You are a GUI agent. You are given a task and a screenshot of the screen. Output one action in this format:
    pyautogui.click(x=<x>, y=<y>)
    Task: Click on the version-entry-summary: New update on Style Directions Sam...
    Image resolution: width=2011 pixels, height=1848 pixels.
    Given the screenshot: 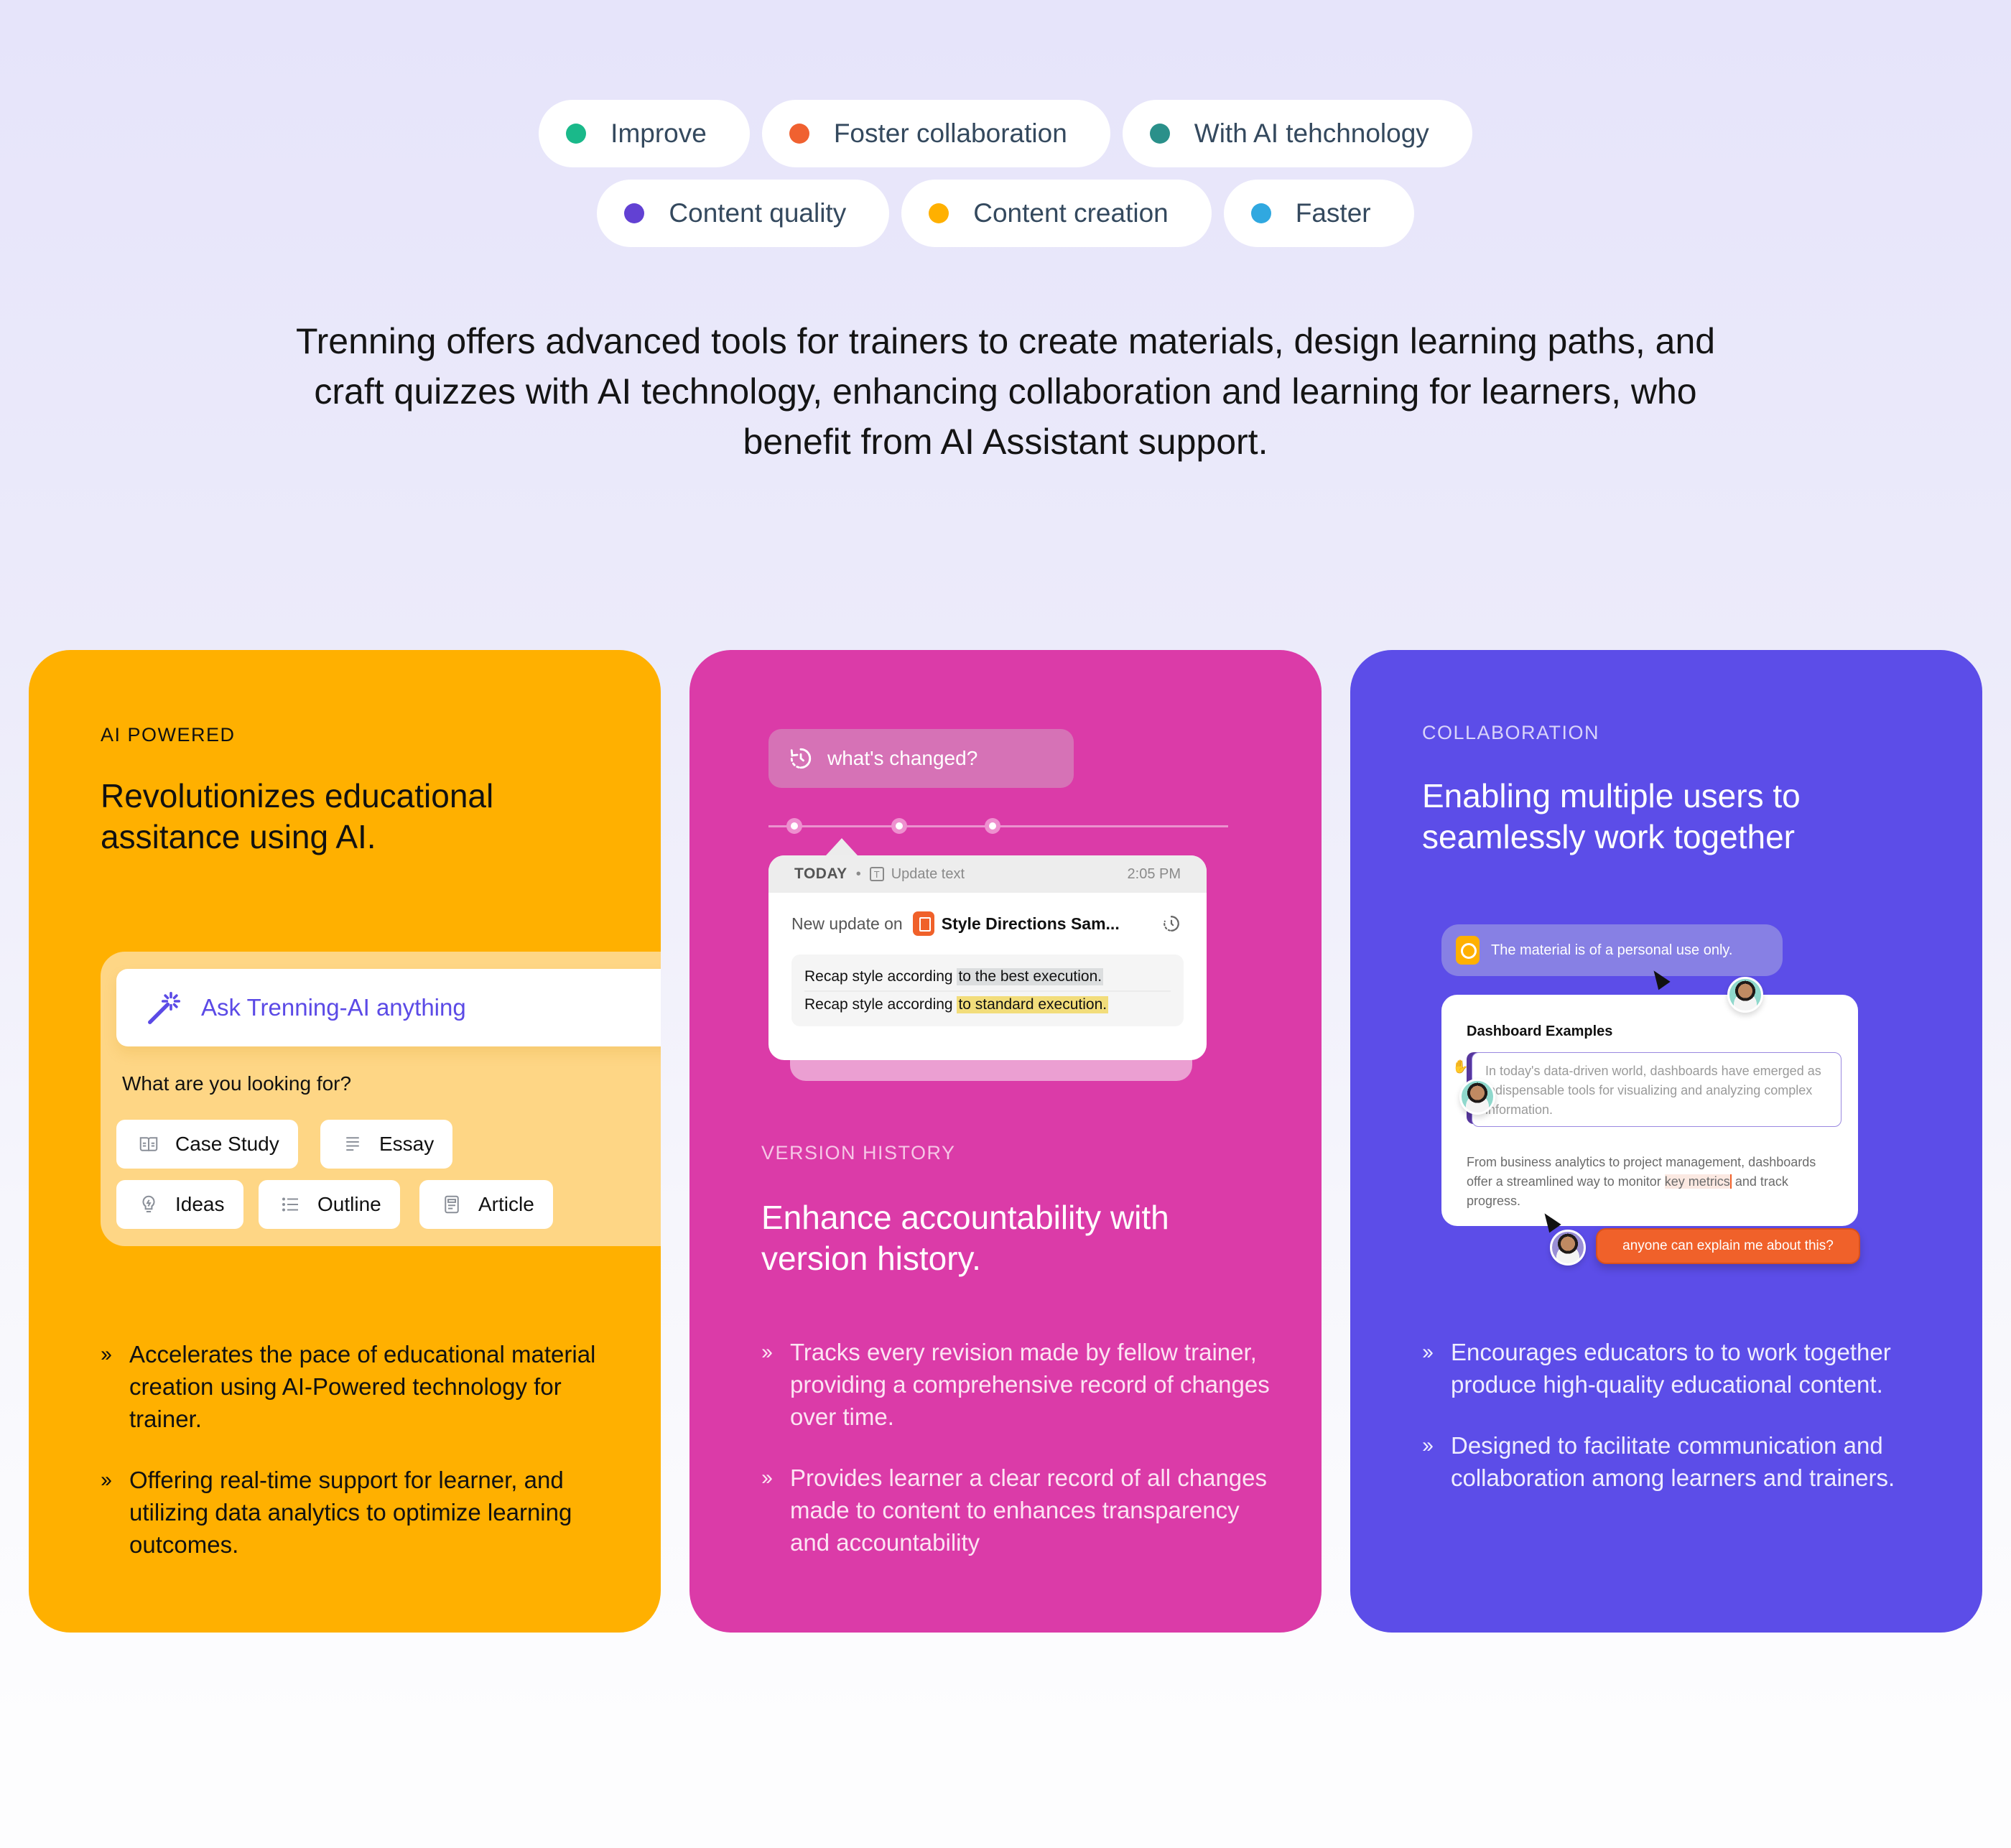 What is the action you would take?
    pyautogui.click(x=987, y=924)
    